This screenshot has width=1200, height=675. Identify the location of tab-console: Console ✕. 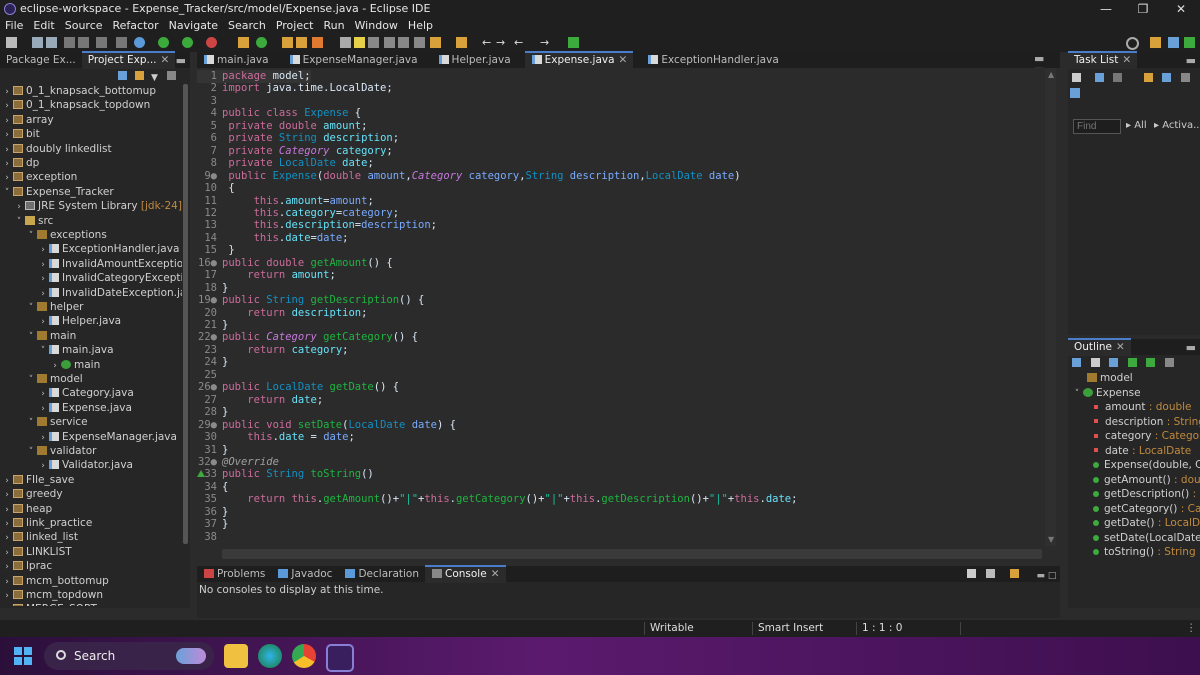
(465, 574).